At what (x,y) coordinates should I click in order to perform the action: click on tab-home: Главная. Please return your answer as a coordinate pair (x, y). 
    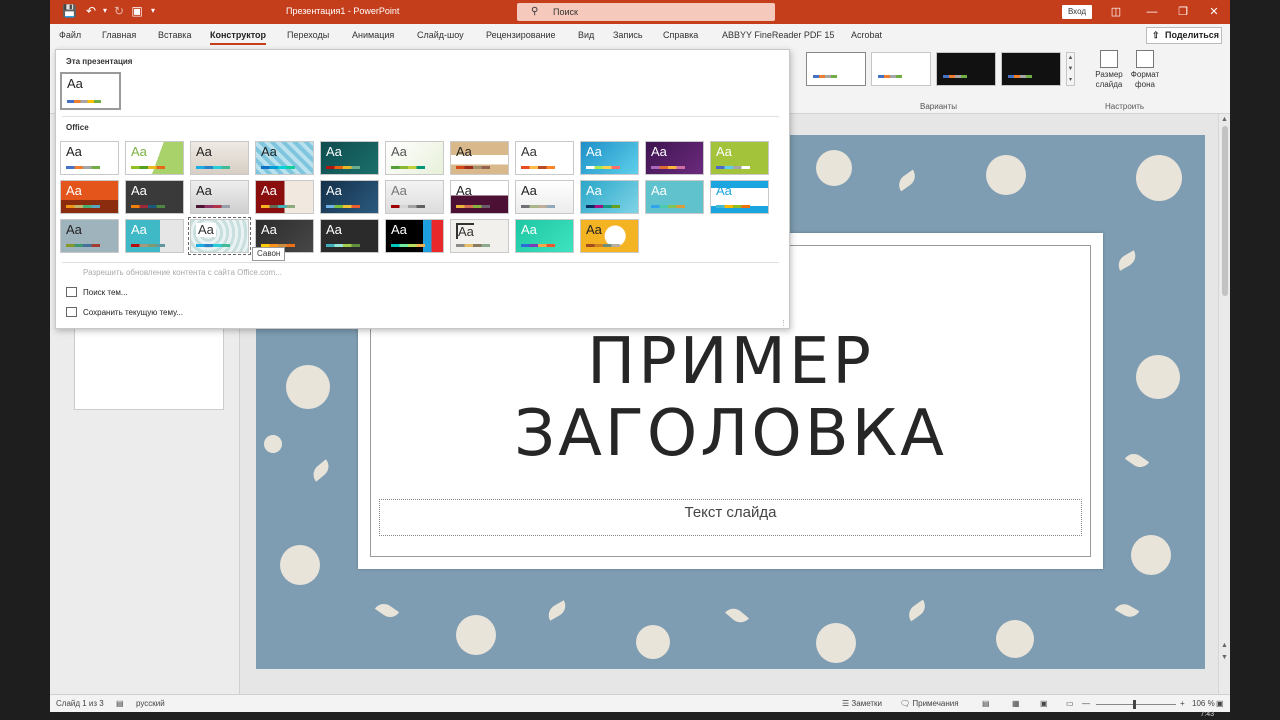
    Looking at the image, I should click on (119, 35).